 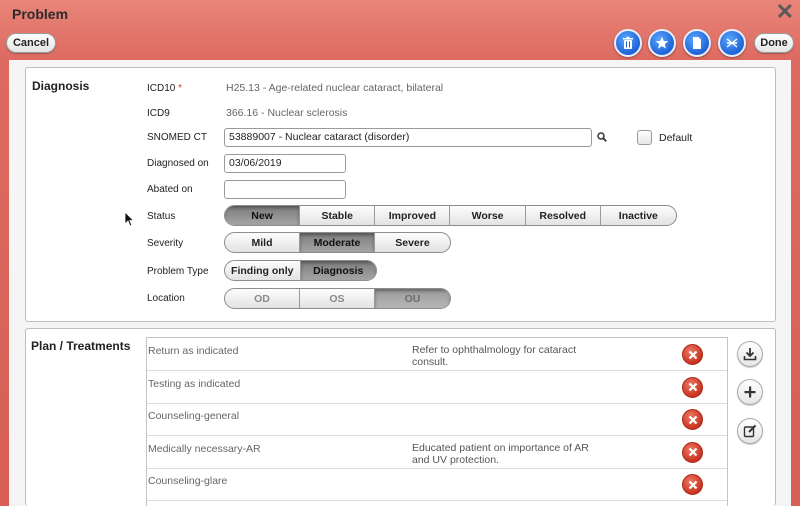 I want to click on snomed-field: 53889007 - Nuclear cataract (disorder), so click(x=408, y=137).